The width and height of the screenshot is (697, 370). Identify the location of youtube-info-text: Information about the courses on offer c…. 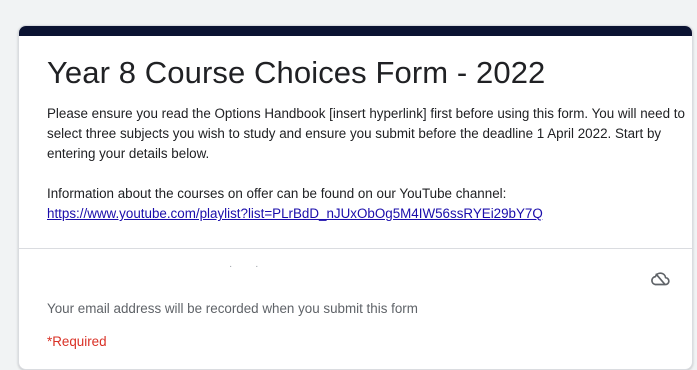
(277, 193).